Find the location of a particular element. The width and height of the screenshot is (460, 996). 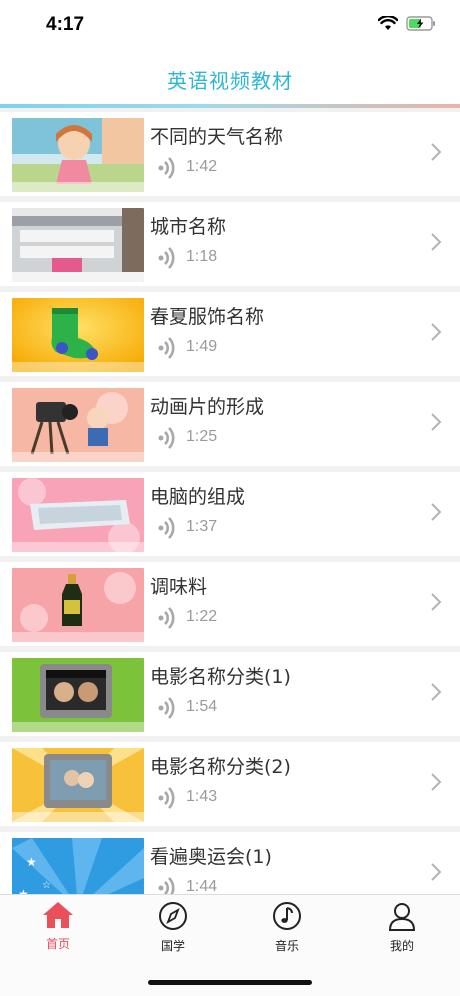

item-duration: 1:43 is located at coordinates (202, 796).